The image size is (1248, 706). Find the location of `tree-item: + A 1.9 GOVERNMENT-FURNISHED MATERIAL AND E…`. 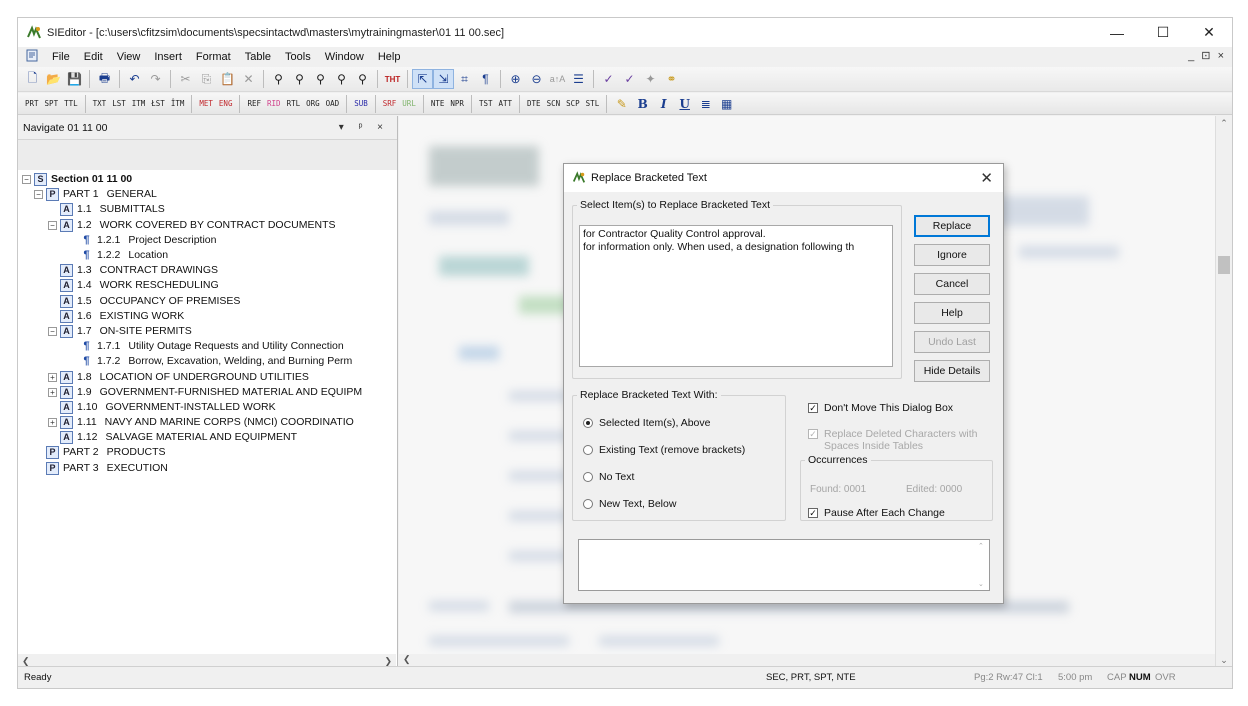

tree-item: + A 1.9 GOVERNMENT-FURNISHED MATERIAL AND E… is located at coordinates (207, 392).